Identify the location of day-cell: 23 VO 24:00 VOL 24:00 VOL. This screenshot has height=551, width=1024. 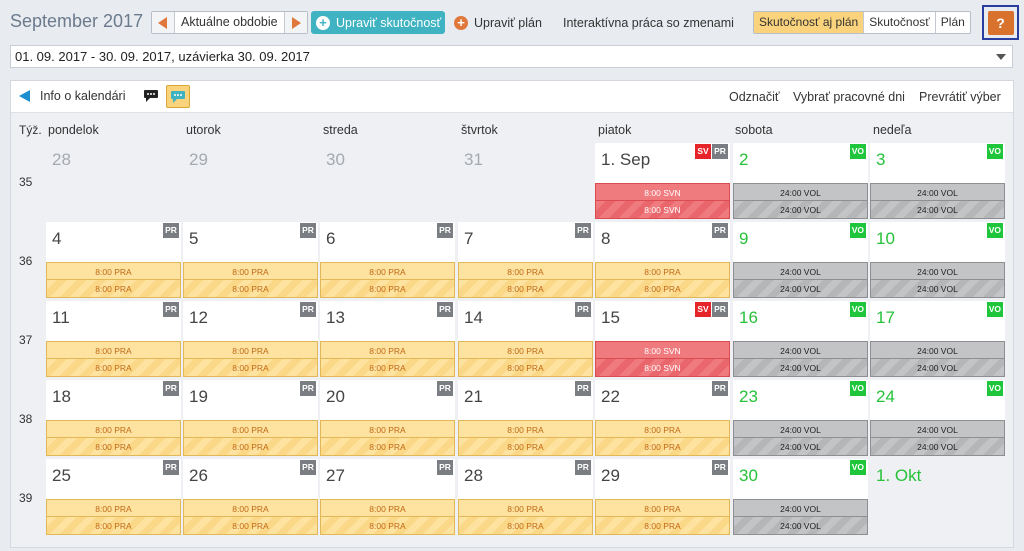
(800, 418).